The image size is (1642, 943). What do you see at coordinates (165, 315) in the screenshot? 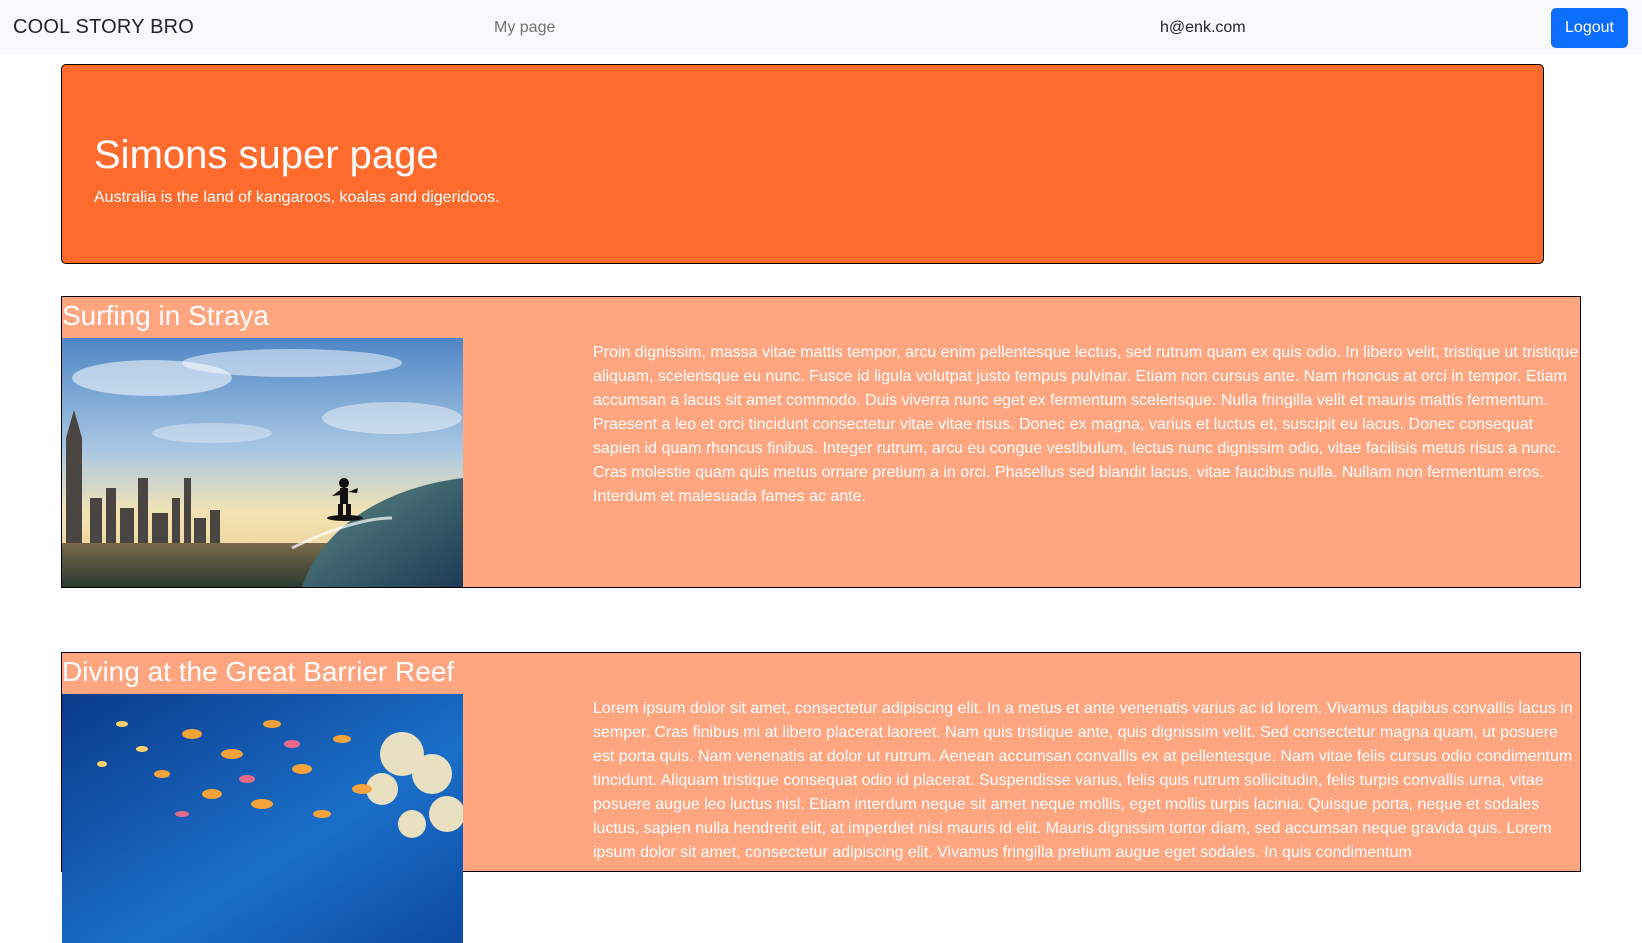
I see `story-title: Surfing in Straya` at bounding box center [165, 315].